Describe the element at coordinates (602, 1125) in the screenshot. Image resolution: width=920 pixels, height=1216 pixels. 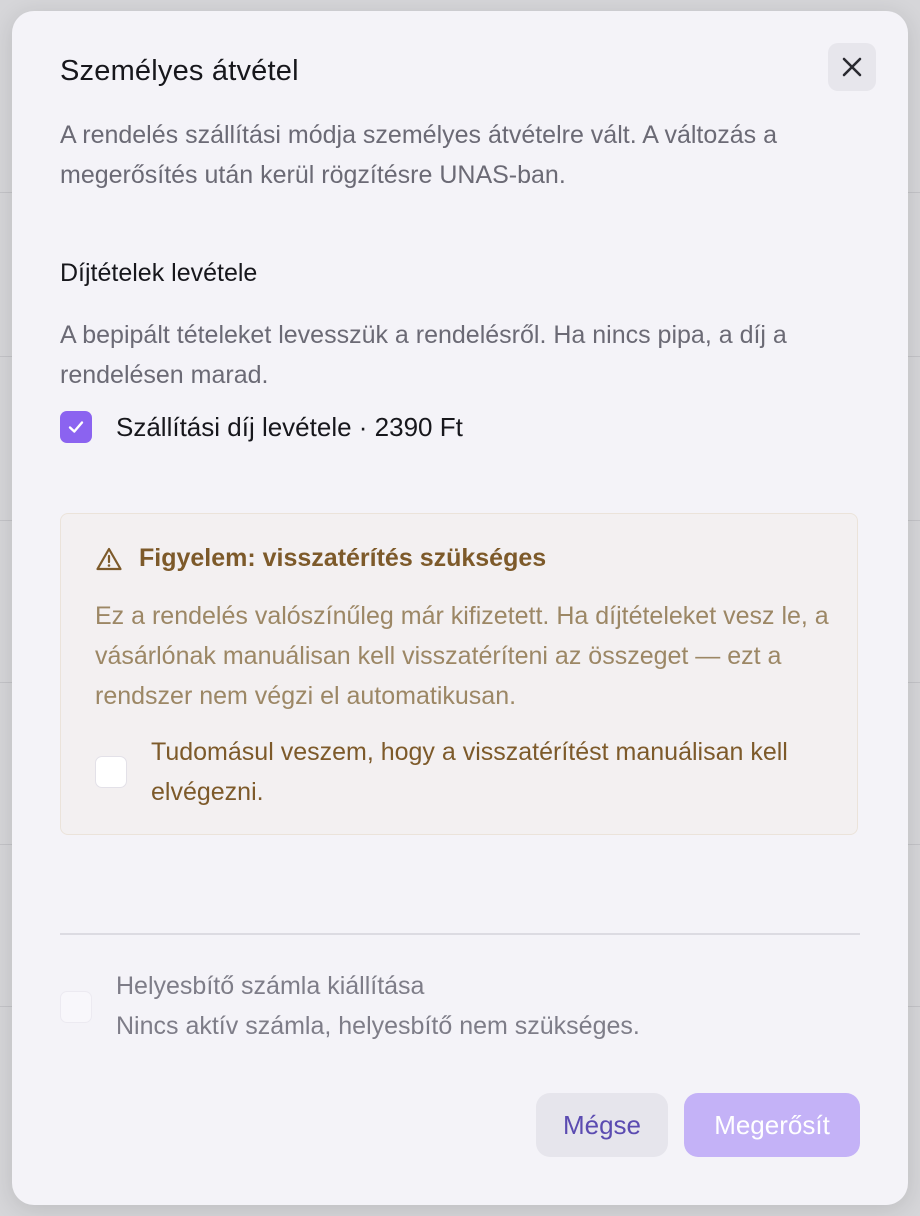
I see `cancel-button: Mégse` at that location.